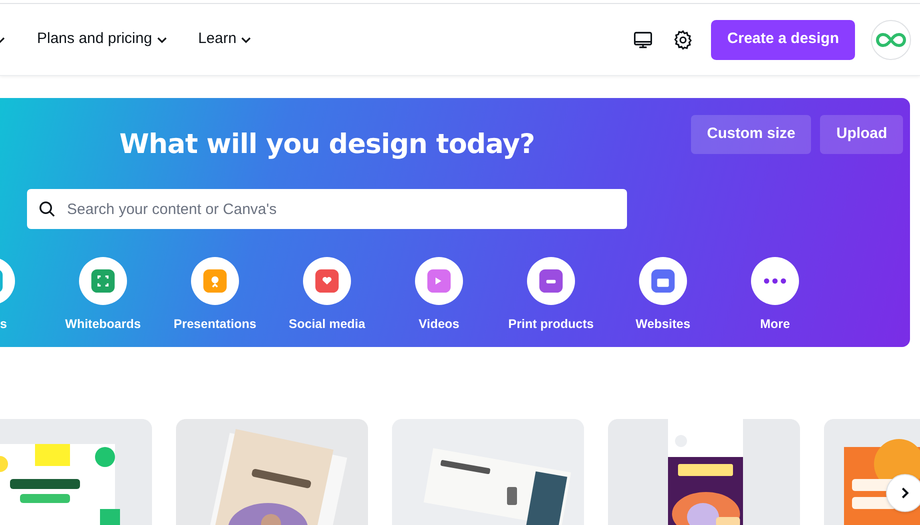  Describe the element at coordinates (775, 324) in the screenshot. I see `category-label: More` at that location.